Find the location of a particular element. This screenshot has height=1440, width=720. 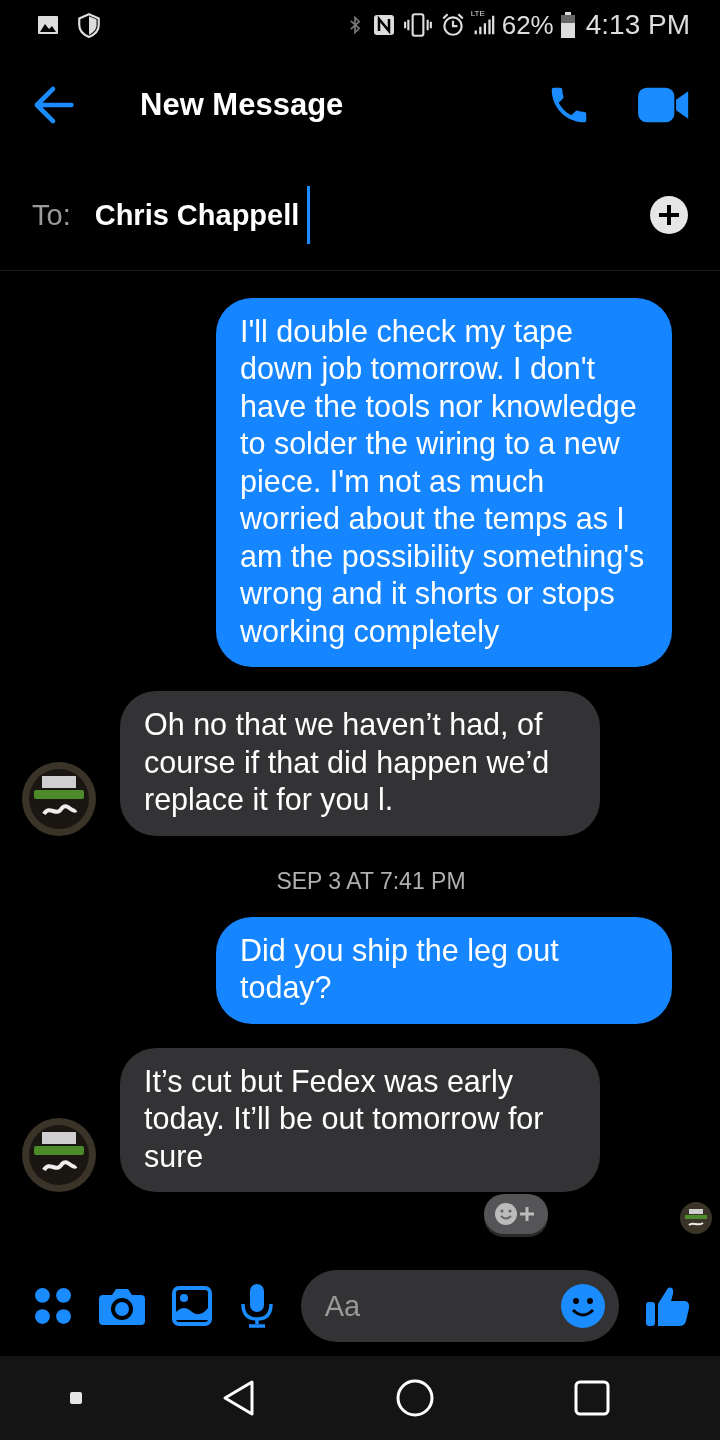

signal-icon is located at coordinates (483, 25).